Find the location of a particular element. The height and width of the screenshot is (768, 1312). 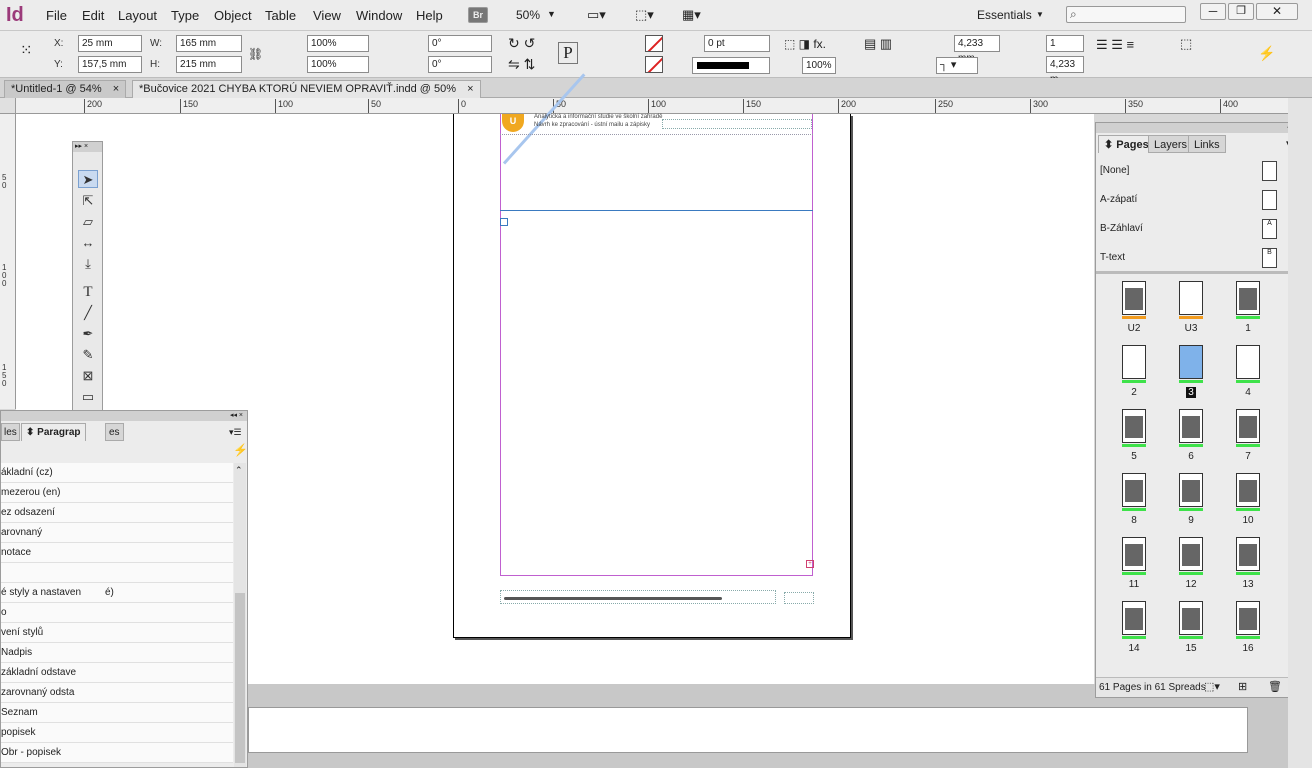

page-thumbnail: U3 is located at coordinates (1191, 310).